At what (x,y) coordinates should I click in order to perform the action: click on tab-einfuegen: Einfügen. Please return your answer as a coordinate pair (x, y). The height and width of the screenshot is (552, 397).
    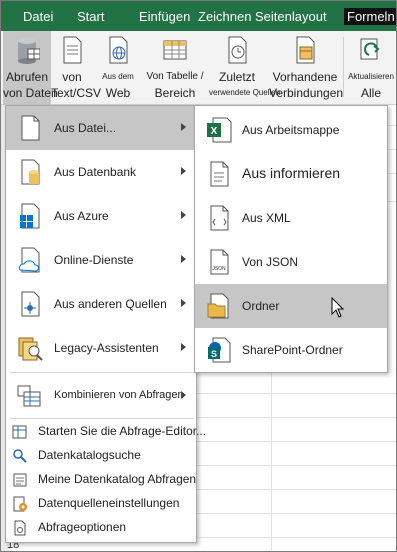
    Looking at the image, I should click on (164, 16).